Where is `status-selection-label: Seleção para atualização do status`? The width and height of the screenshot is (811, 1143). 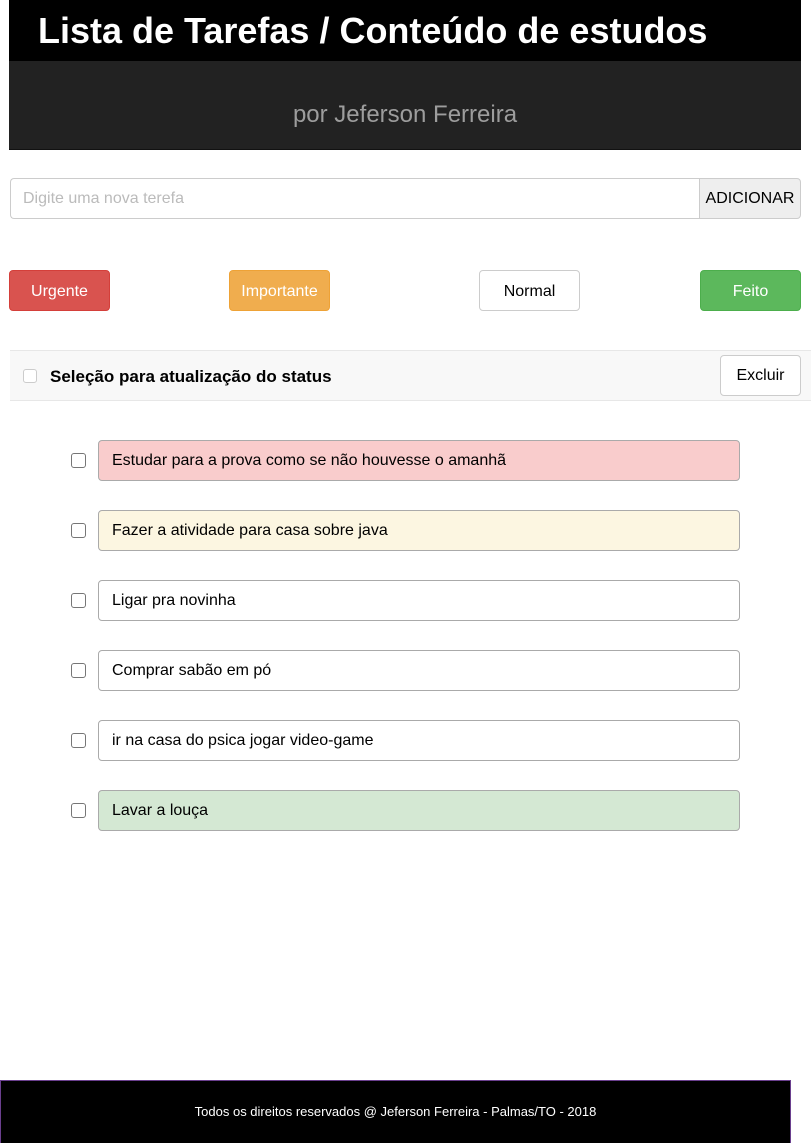 status-selection-label: Seleção para atualização do status is located at coordinates (191, 376).